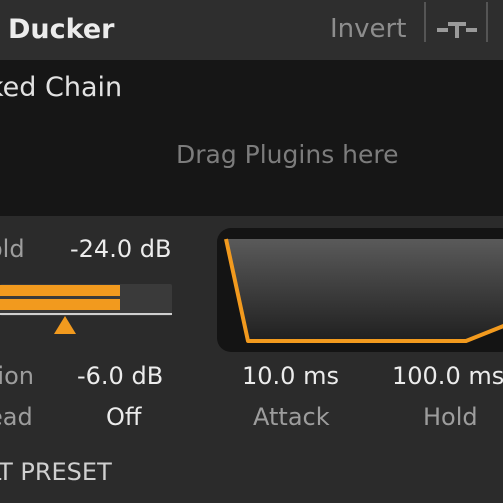 The height and width of the screenshot is (503, 503). What do you see at coordinates (60, 290) in the screenshot?
I see `meter-bar-left` at bounding box center [60, 290].